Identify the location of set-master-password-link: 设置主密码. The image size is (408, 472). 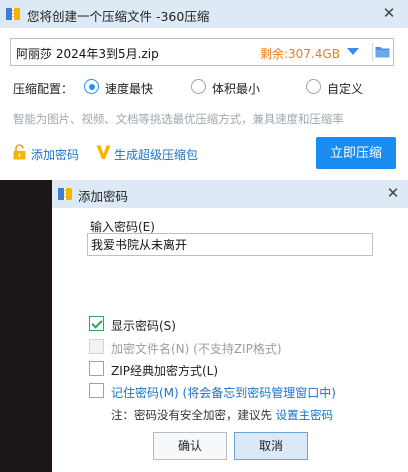
(305, 415).